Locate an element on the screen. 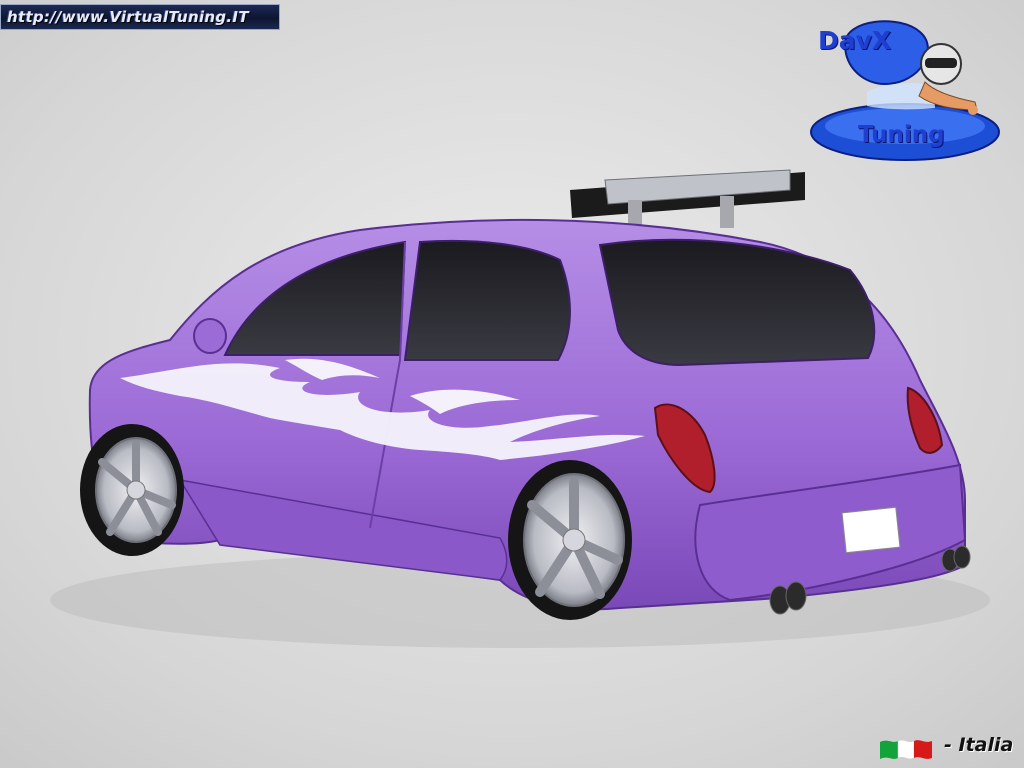 This screenshot has height=768, width=1024. url-text: http://www.VirtualTuning.IT is located at coordinates (128, 17).